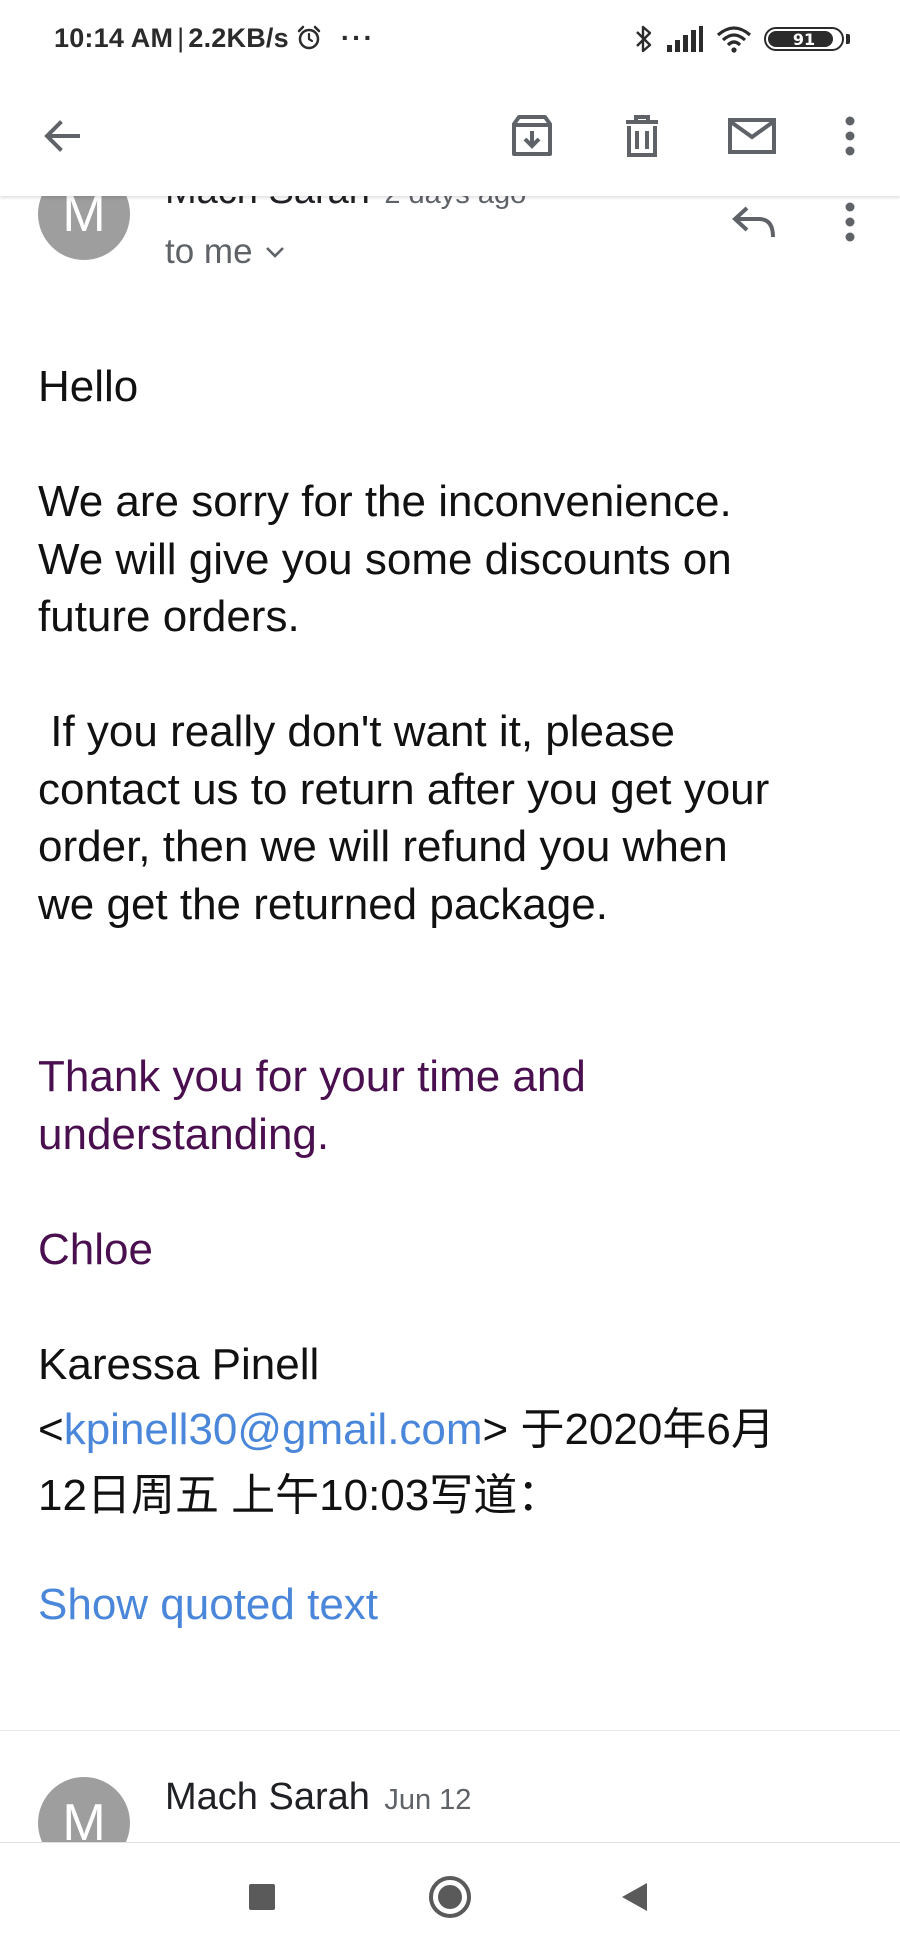 The height and width of the screenshot is (1951, 900). What do you see at coordinates (179, 1364) in the screenshot?
I see `quote-author: Karessa Pinell` at bounding box center [179, 1364].